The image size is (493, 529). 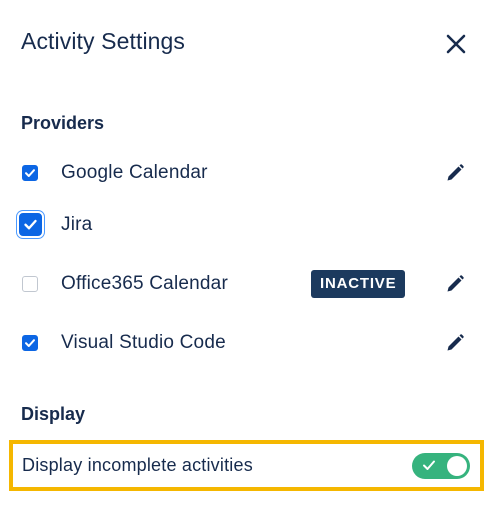 I want to click on display-incomplete-toggle, so click(x=441, y=466).